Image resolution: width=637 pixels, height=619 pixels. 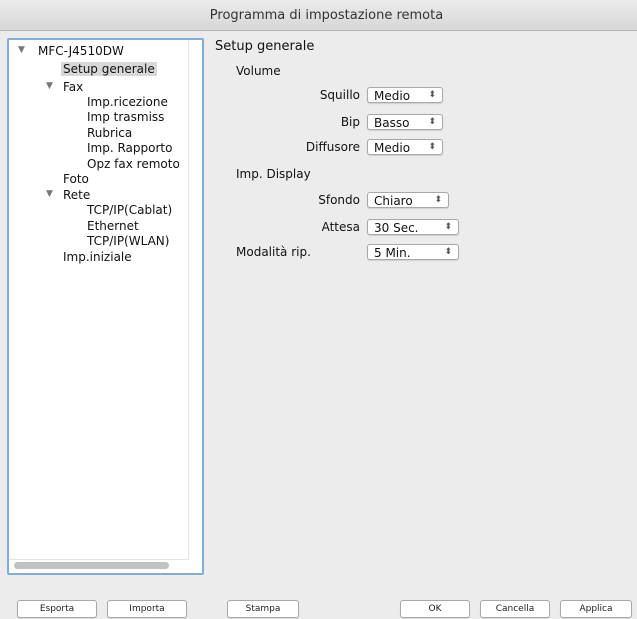 I want to click on tree-item-tcpip-cablat: TCP/IP(Cablat), so click(x=129, y=210).